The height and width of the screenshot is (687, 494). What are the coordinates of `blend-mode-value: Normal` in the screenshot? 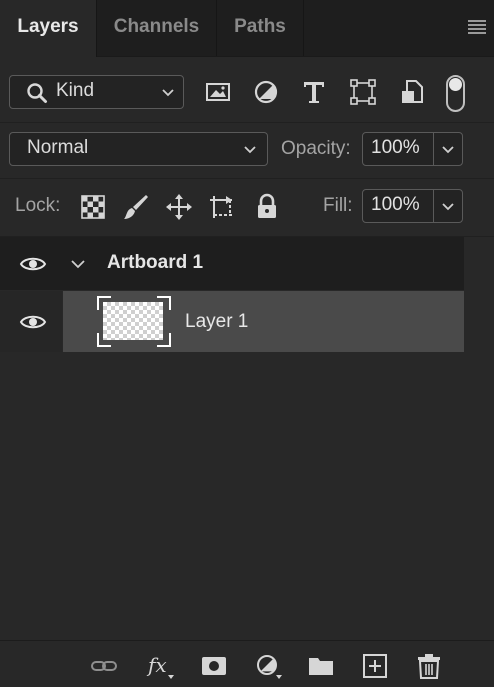 It's located at (58, 147).